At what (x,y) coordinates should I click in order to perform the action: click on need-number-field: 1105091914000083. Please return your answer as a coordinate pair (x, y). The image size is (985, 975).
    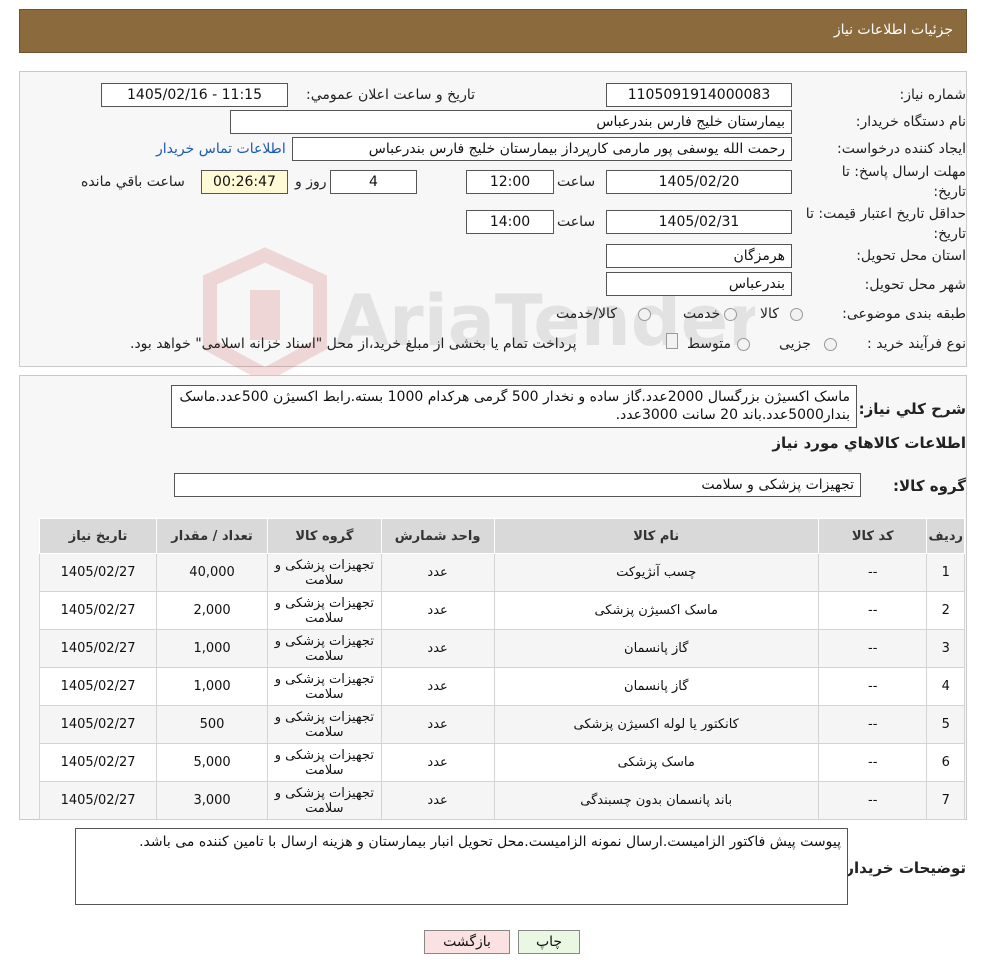
    Looking at the image, I should click on (699, 95).